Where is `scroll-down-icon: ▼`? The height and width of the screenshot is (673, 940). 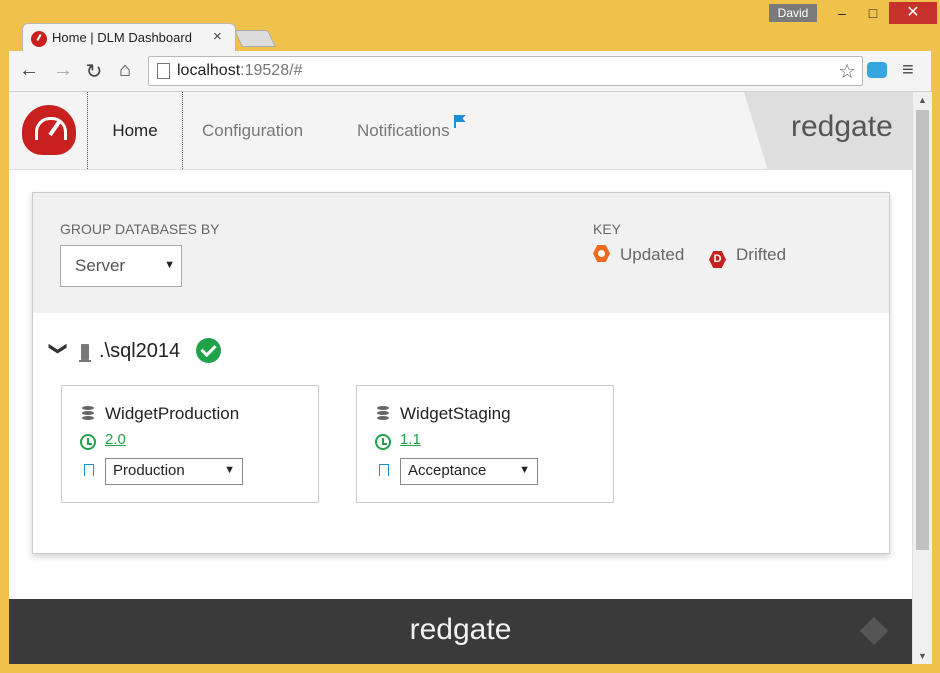
scroll-down-icon: ▼ is located at coordinates (922, 656).